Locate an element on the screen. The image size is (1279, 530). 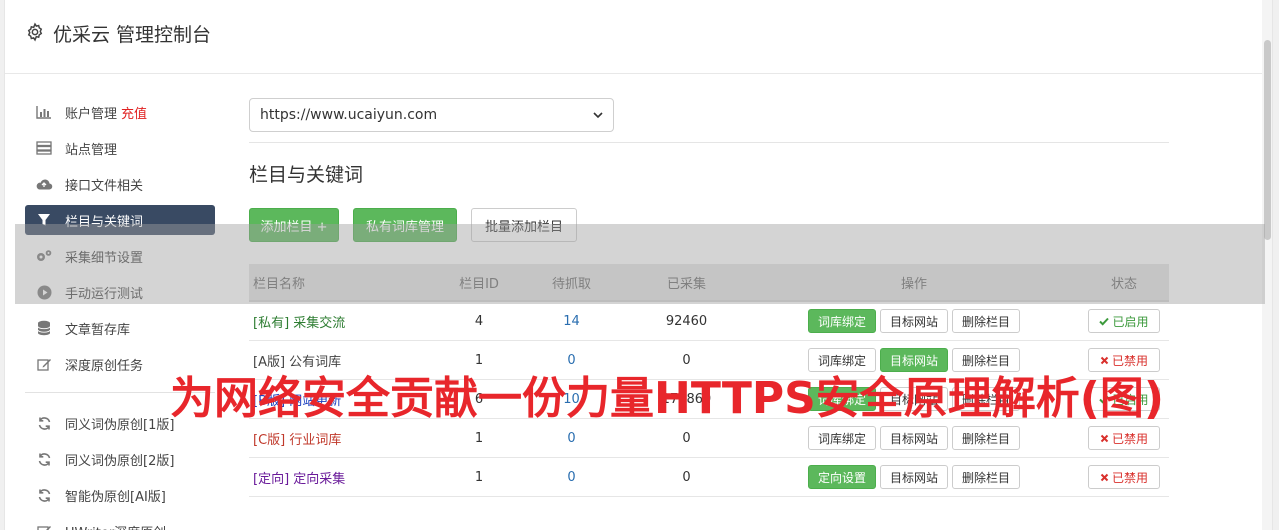
column-id: 4 is located at coordinates (479, 321).